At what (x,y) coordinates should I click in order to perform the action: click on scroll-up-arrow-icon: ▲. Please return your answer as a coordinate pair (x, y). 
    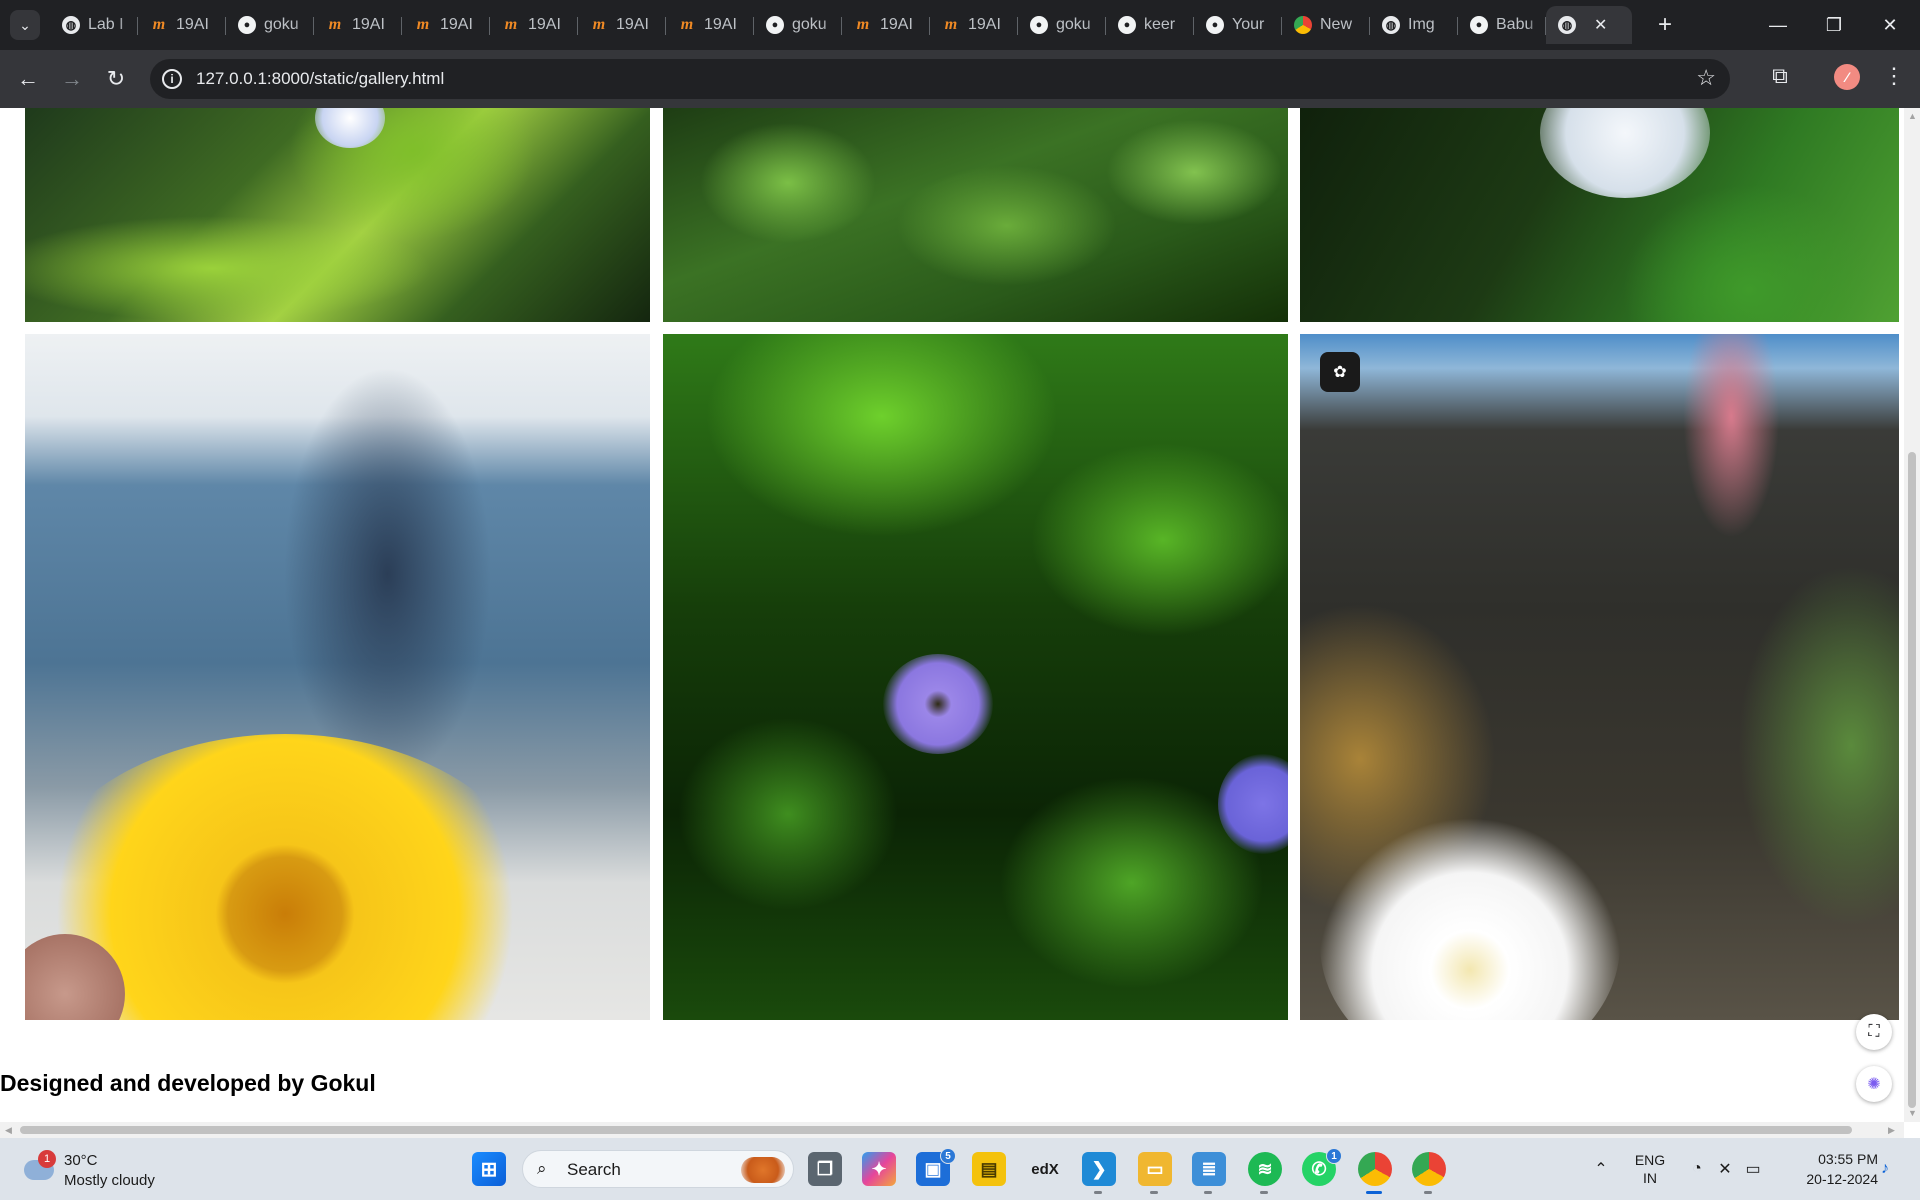
    Looking at the image, I should click on (1912, 116).